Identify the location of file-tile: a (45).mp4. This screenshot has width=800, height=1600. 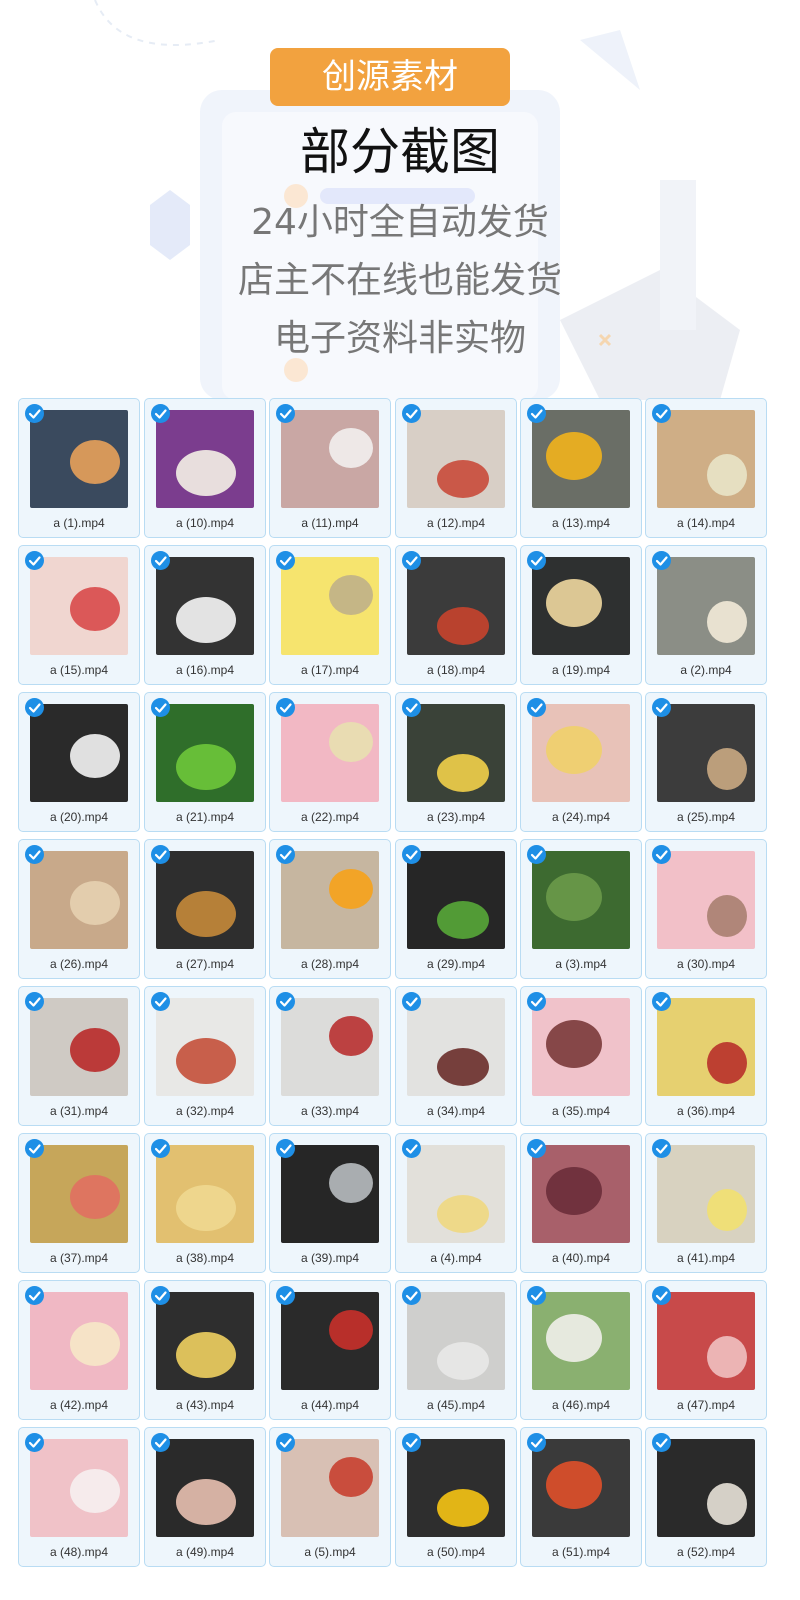
(456, 1350).